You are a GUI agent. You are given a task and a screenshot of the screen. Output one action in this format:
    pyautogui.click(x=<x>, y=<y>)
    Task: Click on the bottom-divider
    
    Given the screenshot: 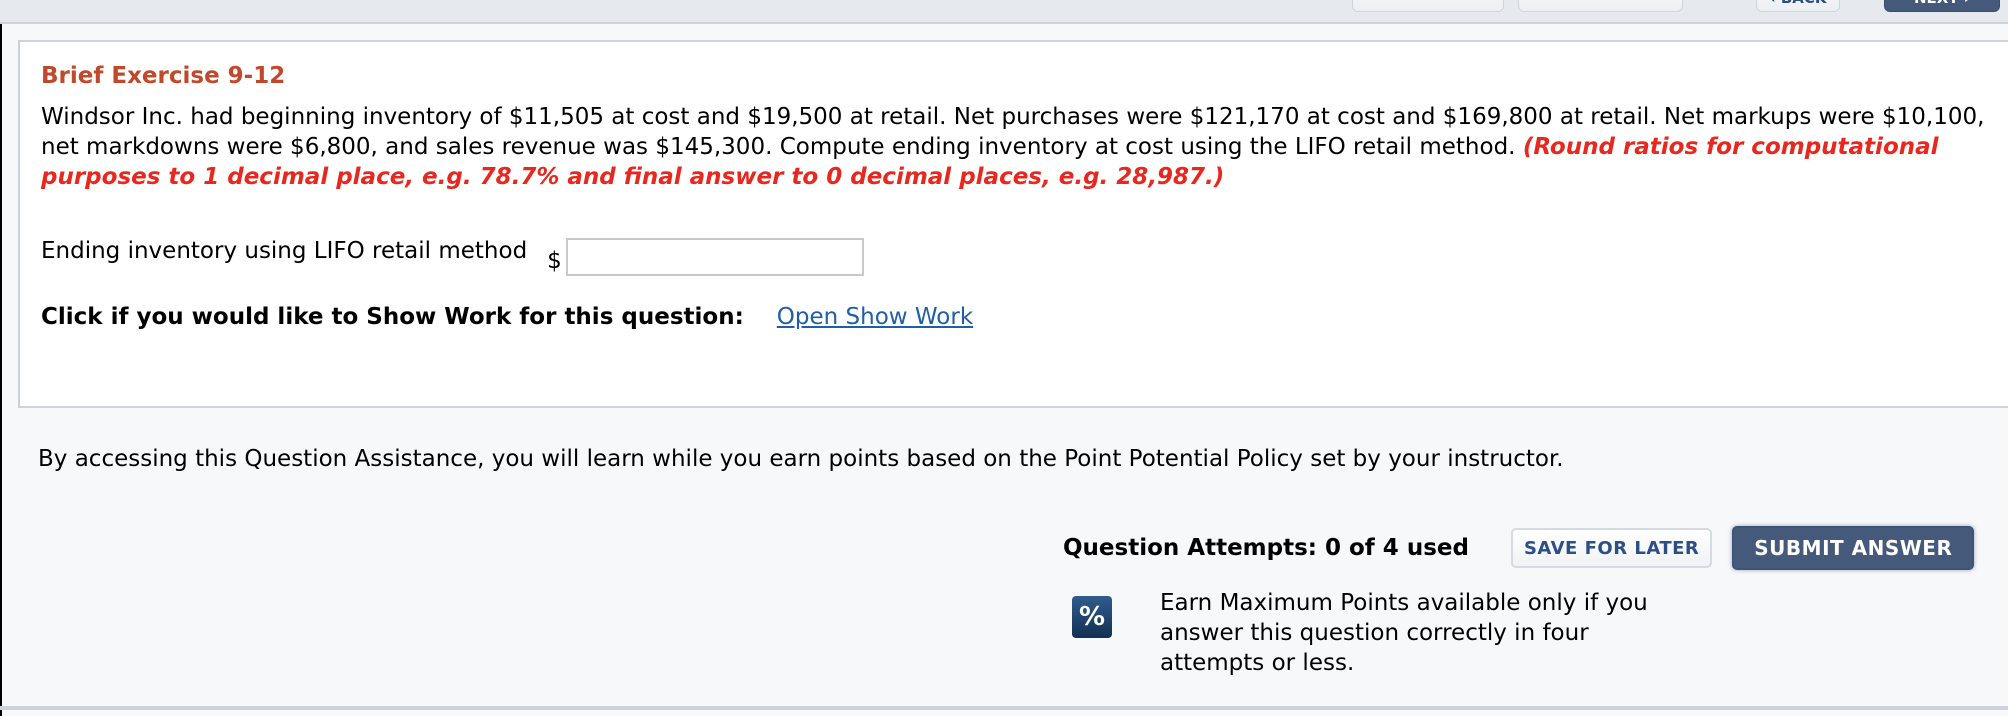 What is the action you would take?
    pyautogui.click(x=1004, y=708)
    